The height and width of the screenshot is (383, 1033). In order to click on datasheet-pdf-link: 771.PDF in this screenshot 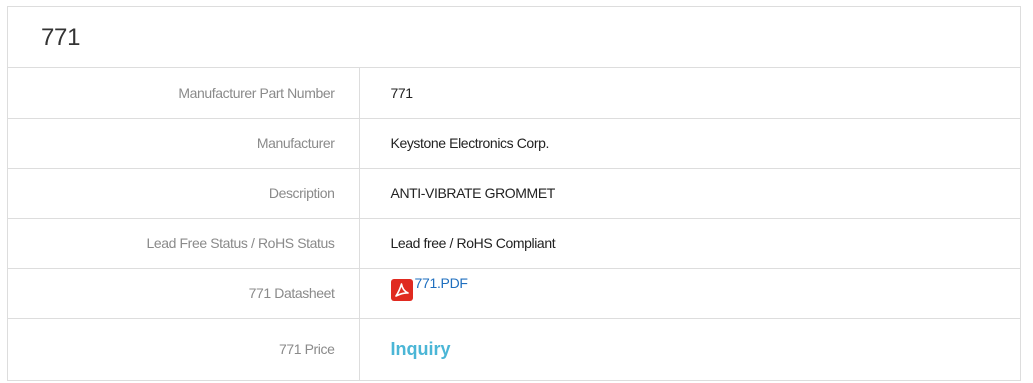, I will do `click(429, 287)`.